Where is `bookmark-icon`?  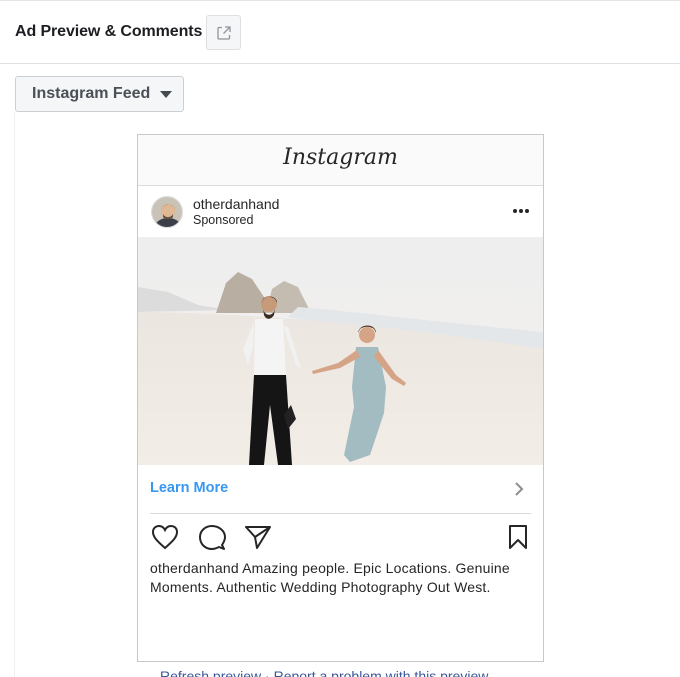 bookmark-icon is located at coordinates (518, 537).